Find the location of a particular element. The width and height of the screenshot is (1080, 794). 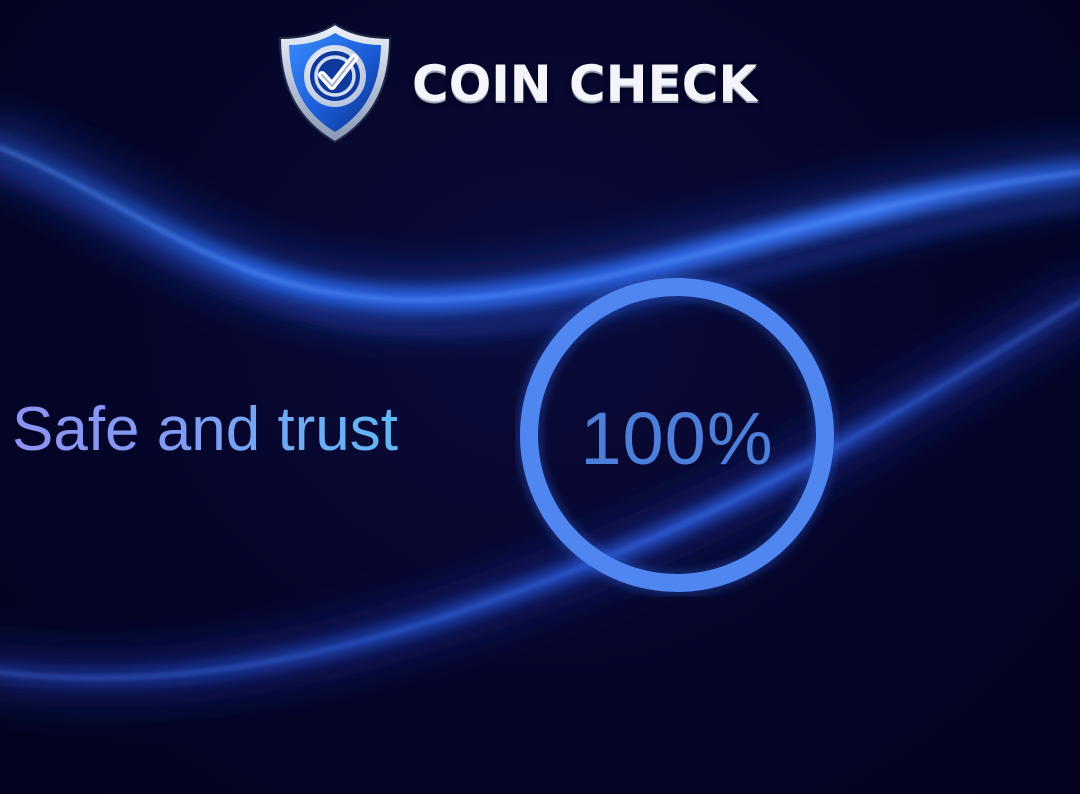

shield-check-icon is located at coordinates (335, 83).